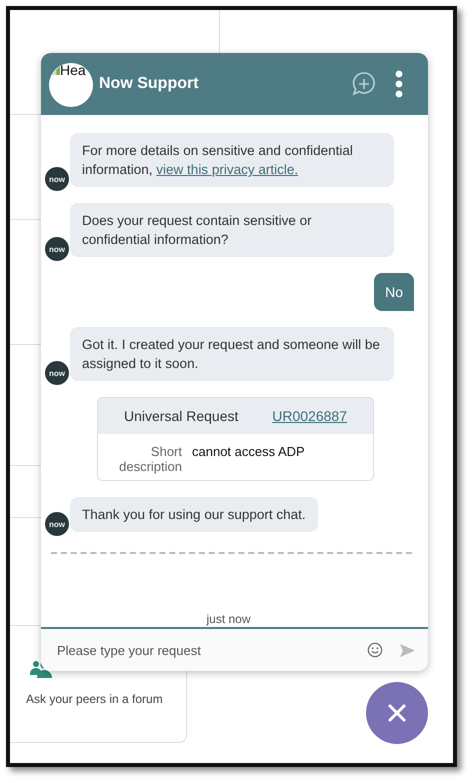 The image size is (474, 783). Describe the element at coordinates (248, 452) in the screenshot. I see `field-value: cannot access ADP` at that location.